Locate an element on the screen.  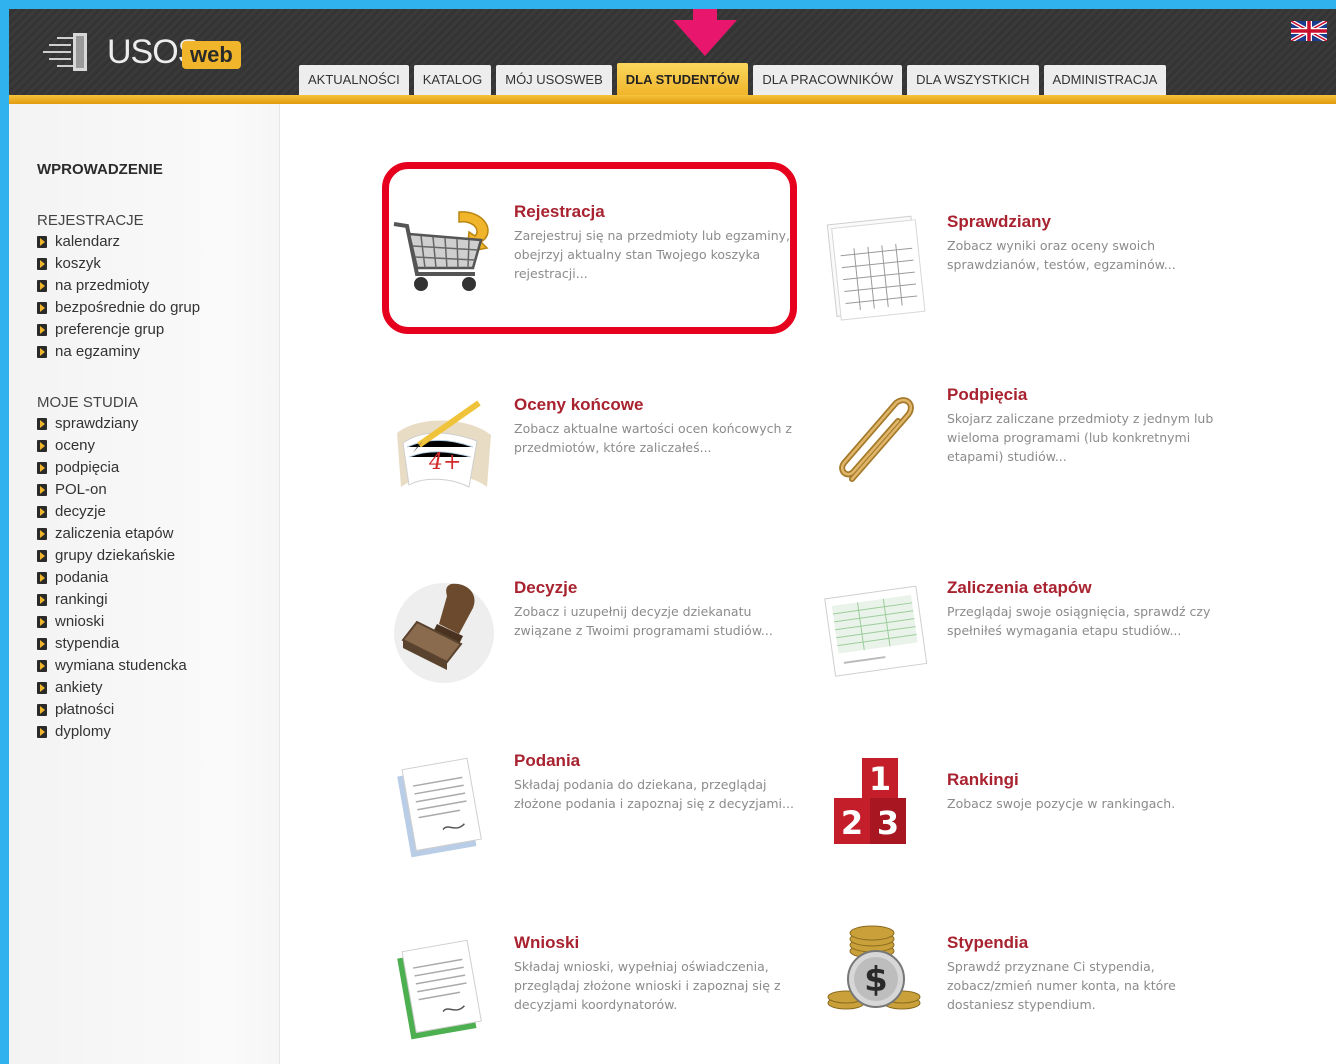
test-sheet-icon is located at coordinates (876, 268).